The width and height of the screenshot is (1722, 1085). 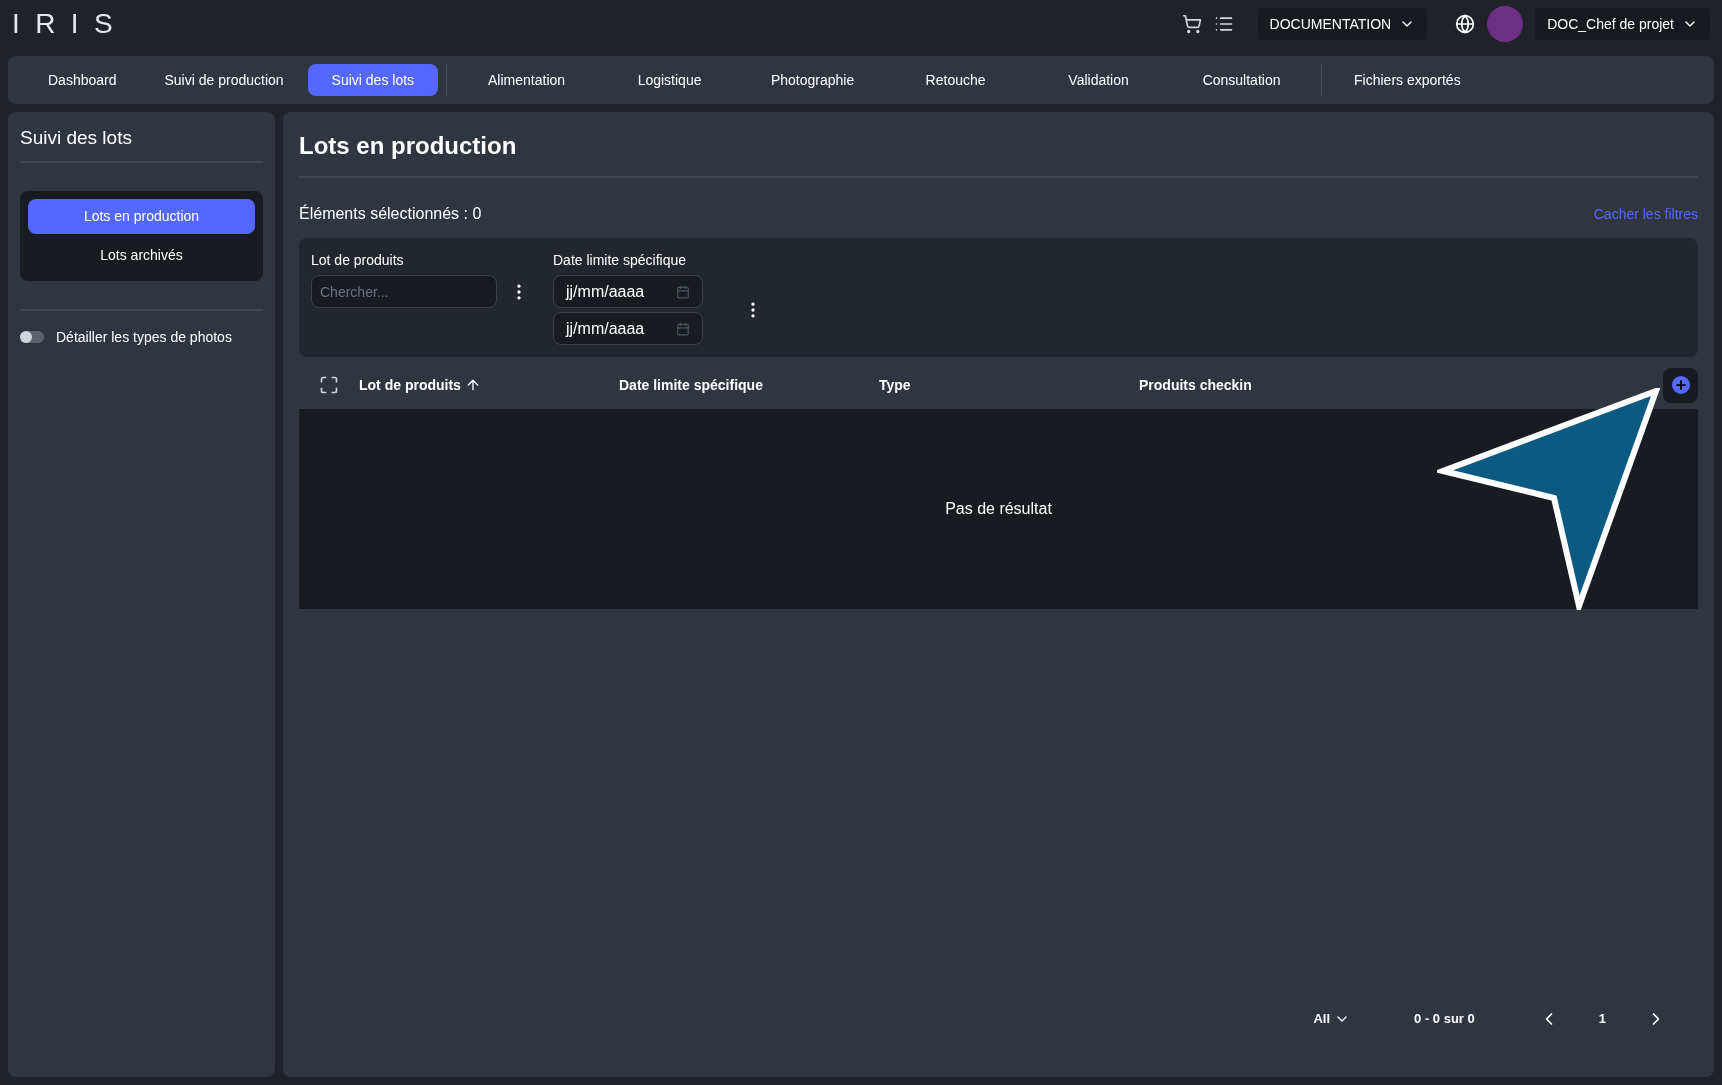 I want to click on sidebar-item: Lots archivés, so click(x=141, y=255).